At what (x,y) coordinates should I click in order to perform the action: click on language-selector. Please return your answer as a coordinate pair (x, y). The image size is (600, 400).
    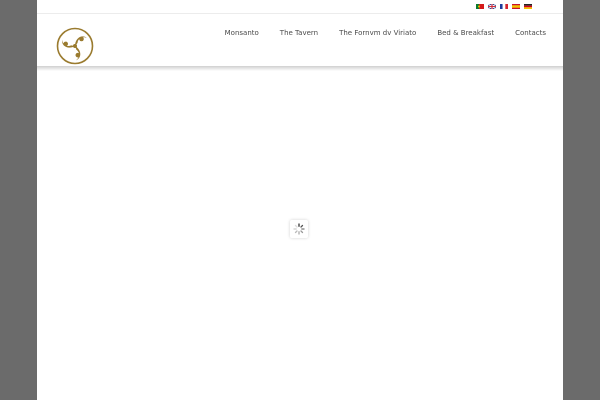
    Looking at the image, I should click on (504, 6).